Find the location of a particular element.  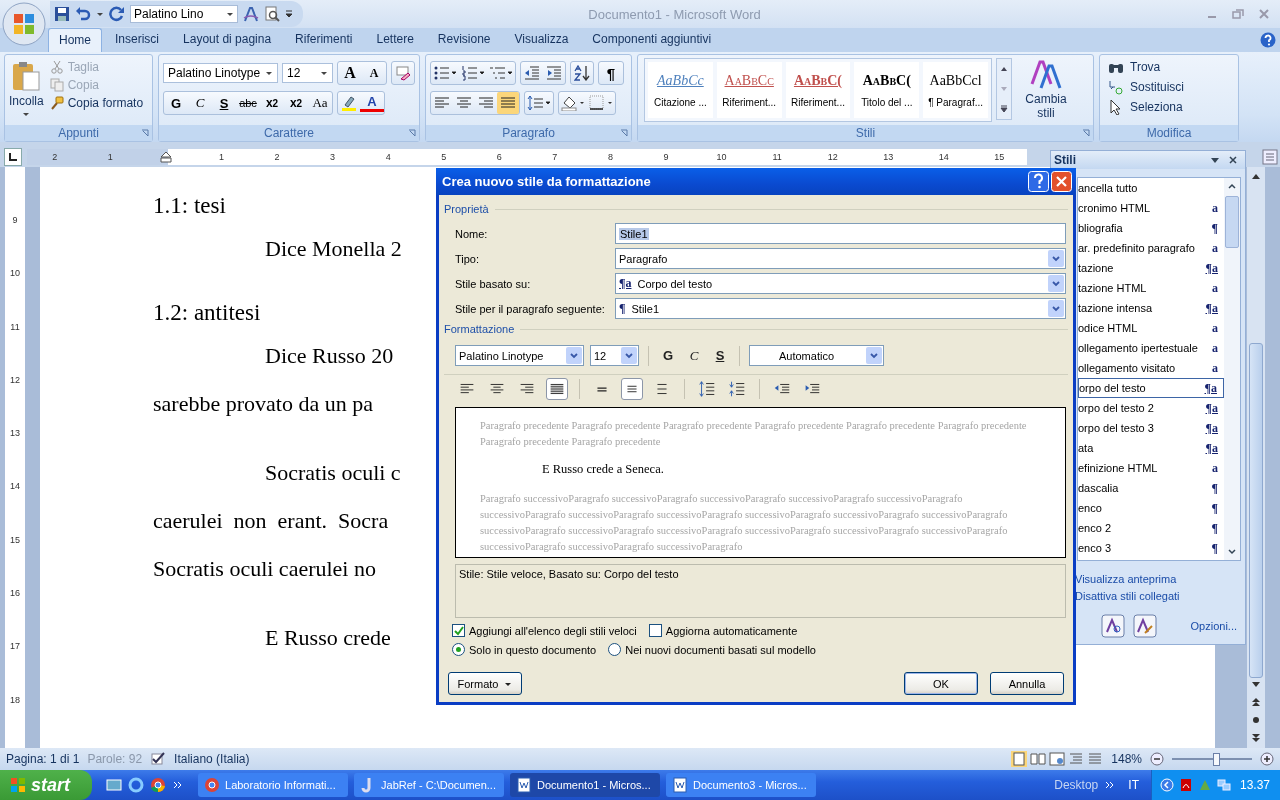

style-list-item: cronimo HTML a is located at coordinates (1151, 208).